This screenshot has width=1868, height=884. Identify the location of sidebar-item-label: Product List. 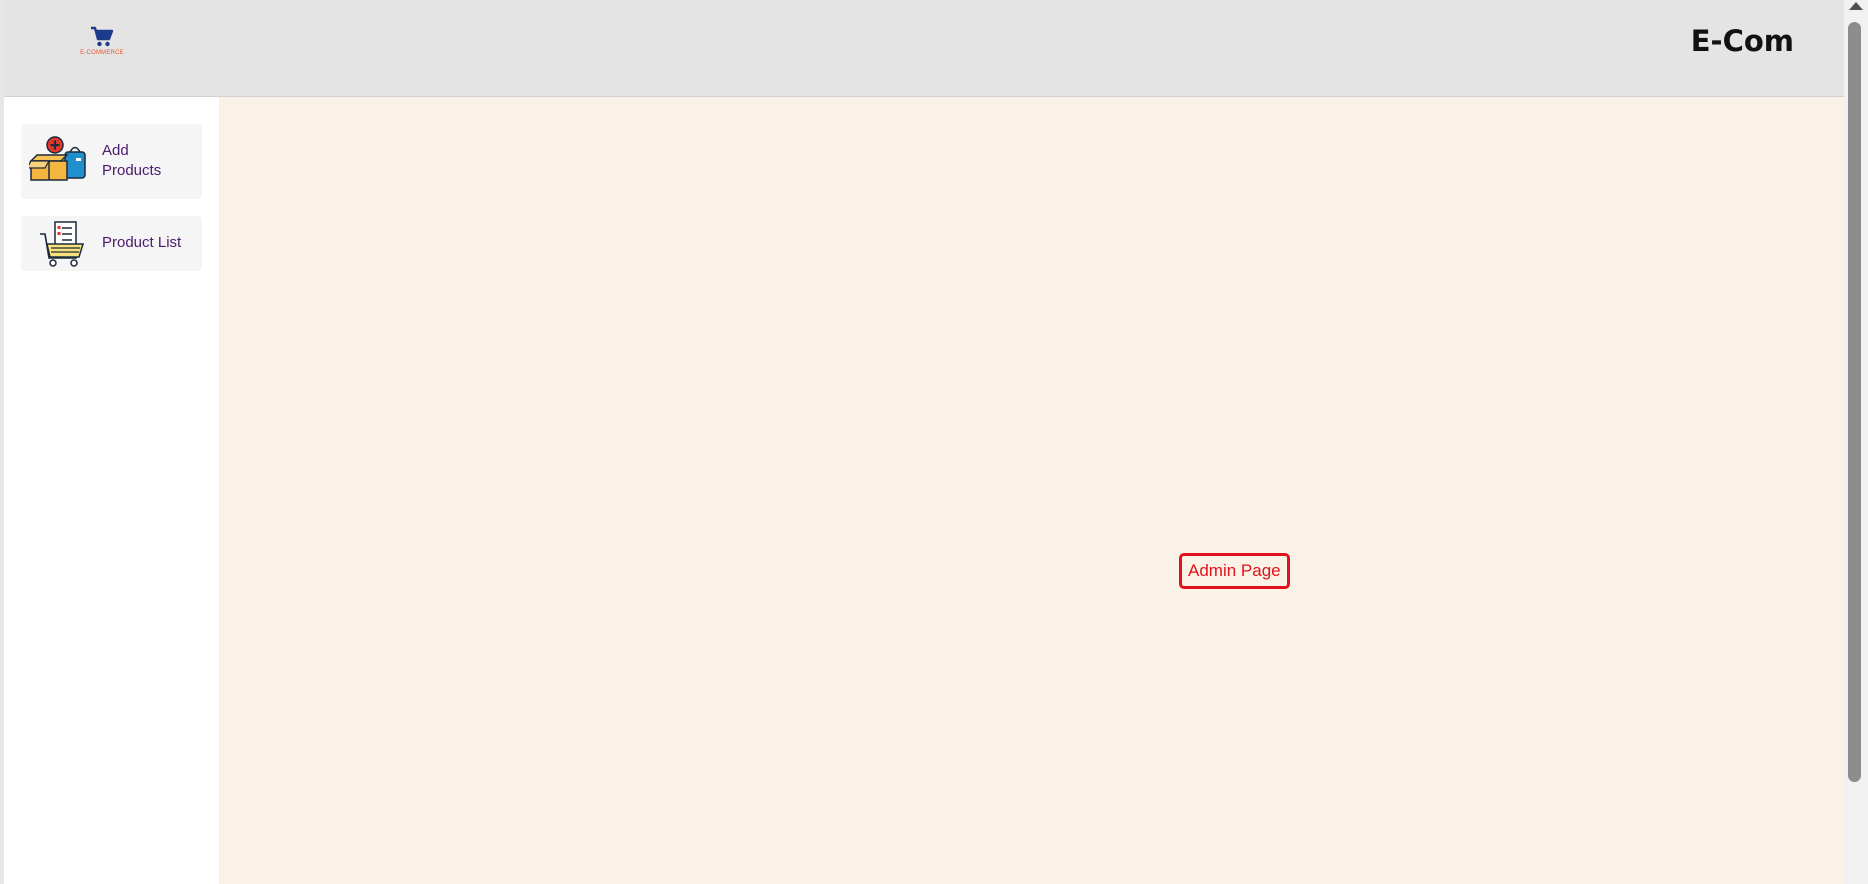
(142, 242).